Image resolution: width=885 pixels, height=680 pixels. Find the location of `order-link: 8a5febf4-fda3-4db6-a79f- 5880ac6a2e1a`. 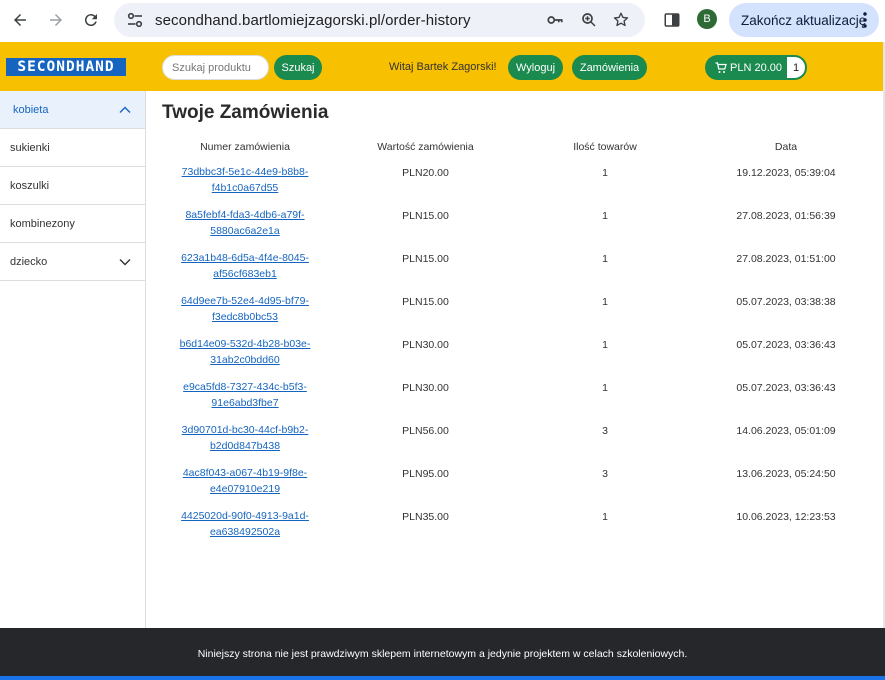

order-link: 8a5febf4-fda3-4db6-a79f- 5880ac6a2e1a is located at coordinates (244, 223).